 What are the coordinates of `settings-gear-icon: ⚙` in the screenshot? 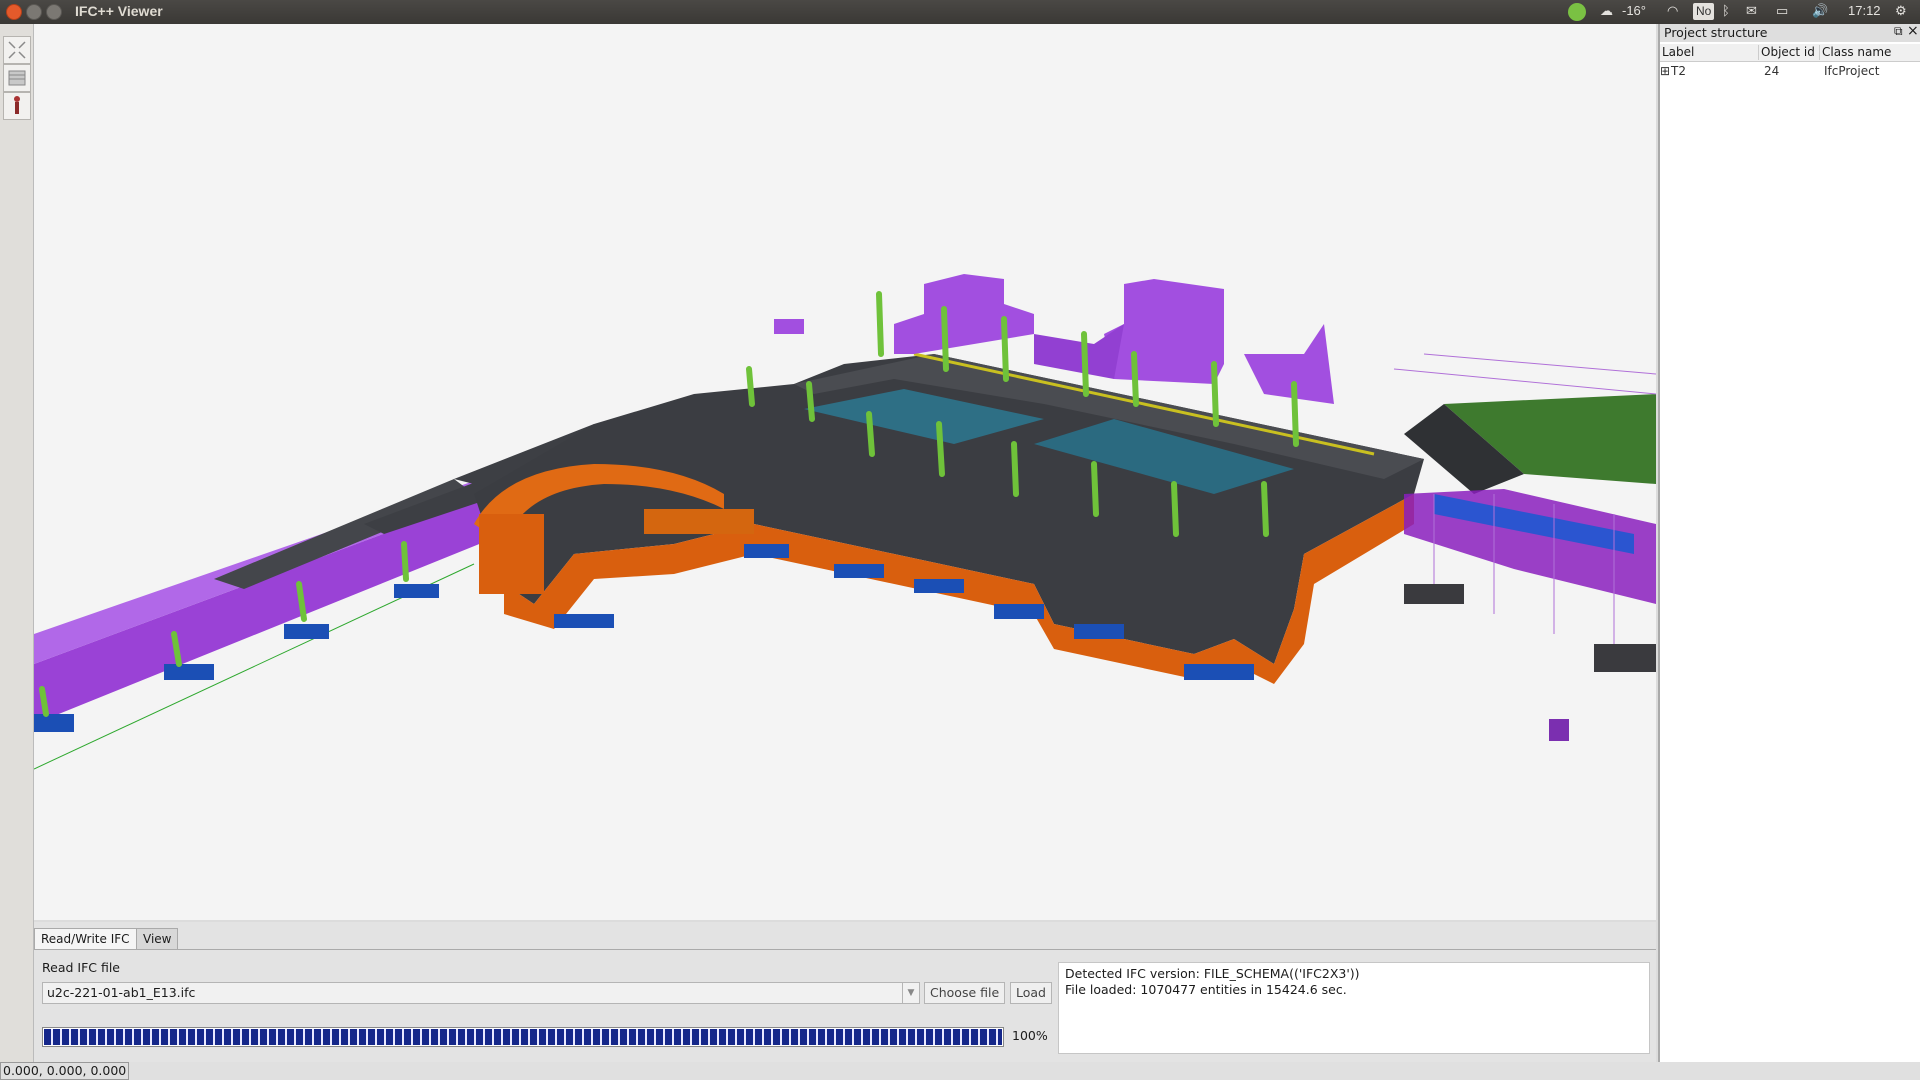 It's located at (1901, 11).